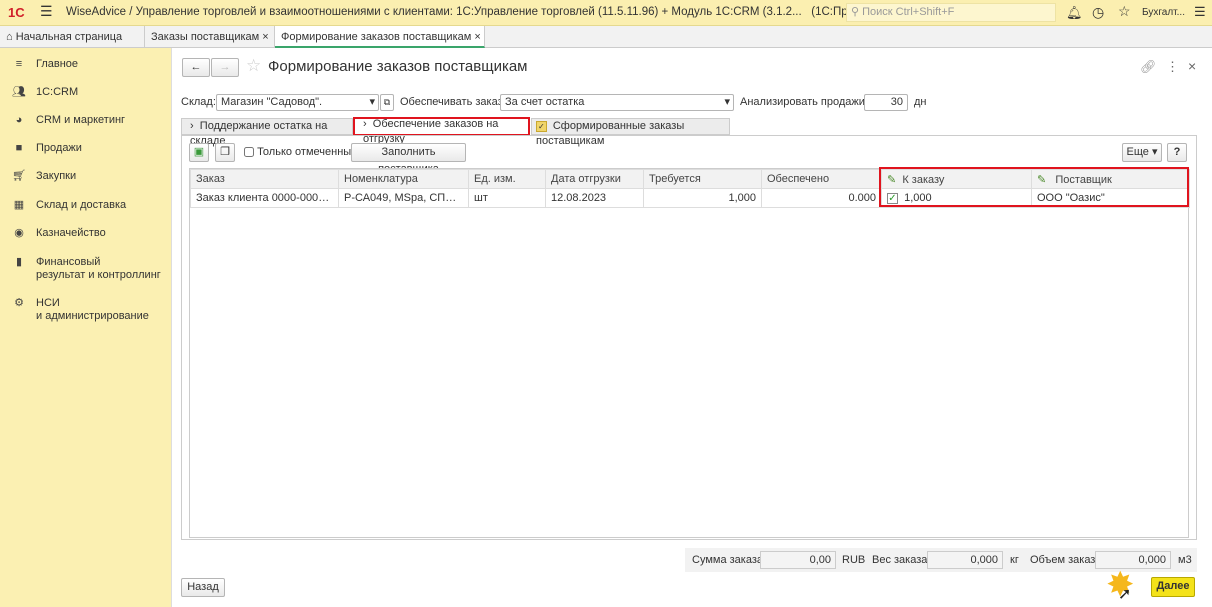 Image resolution: width=1212 pixels, height=607 pixels. What do you see at coordinates (71, 233) in the screenshot?
I see `sidebar-label: Казначейство` at bounding box center [71, 233].